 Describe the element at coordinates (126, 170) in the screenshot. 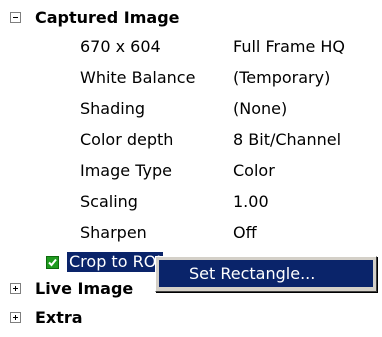

I see `prop-image-type-name: Image Type` at that location.